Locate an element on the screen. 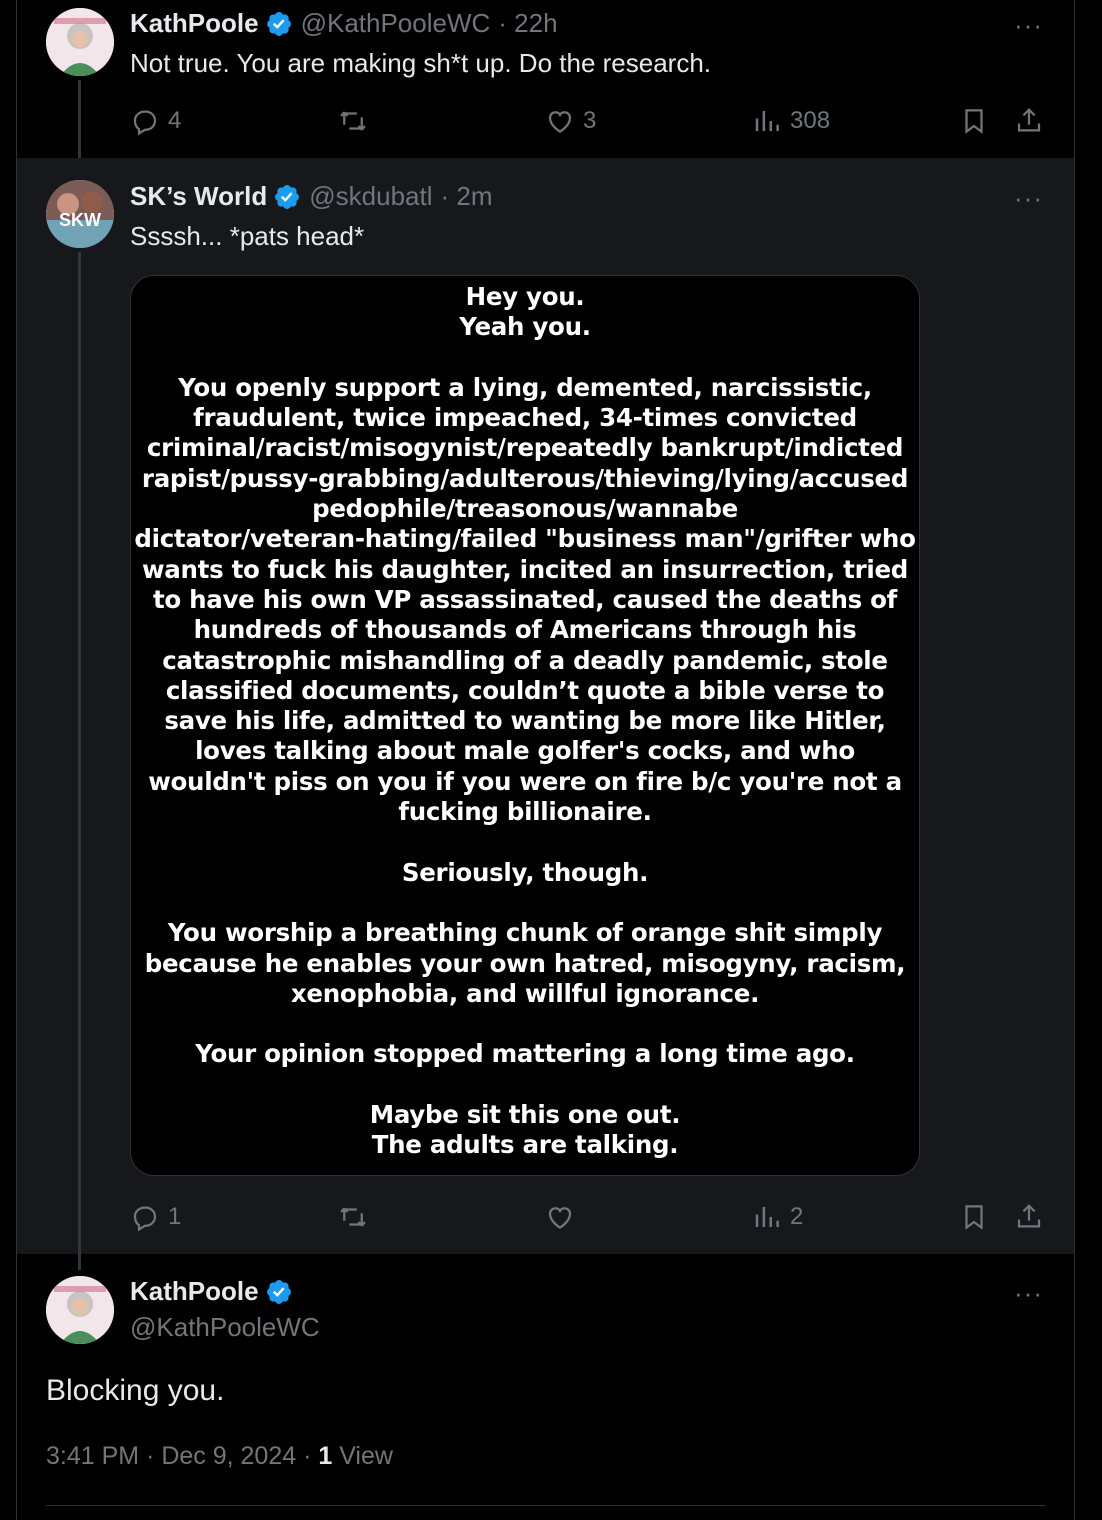 This screenshot has width=1102, height=1520. main-tweet-handle-row: @KathPooleWC is located at coordinates (225, 1327).